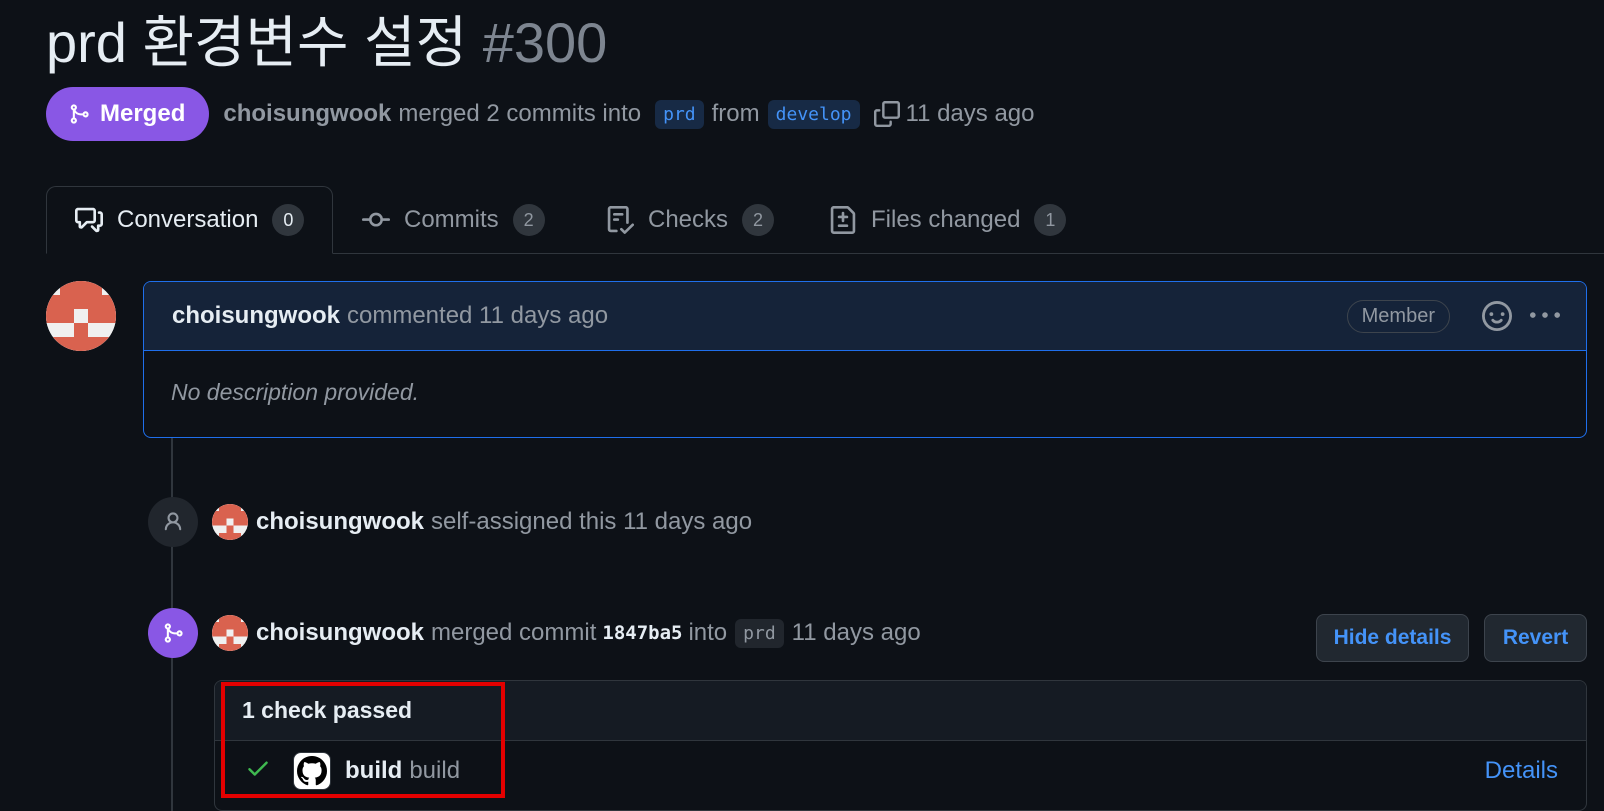 This screenshot has height=811, width=1604. I want to click on tab-checks: Checks 2, so click(690, 220).